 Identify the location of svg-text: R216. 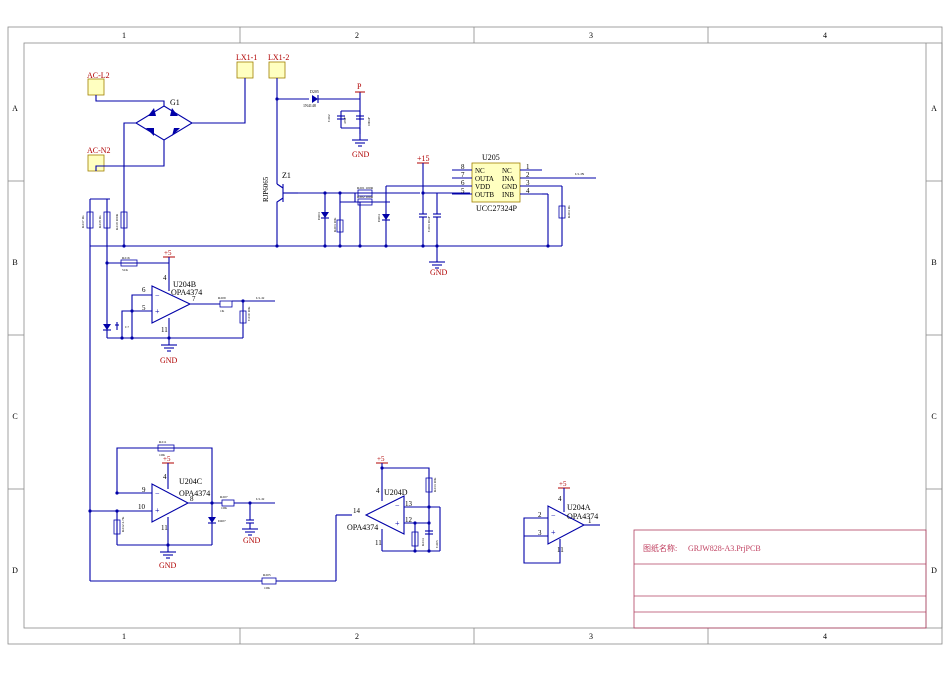
(126, 258).